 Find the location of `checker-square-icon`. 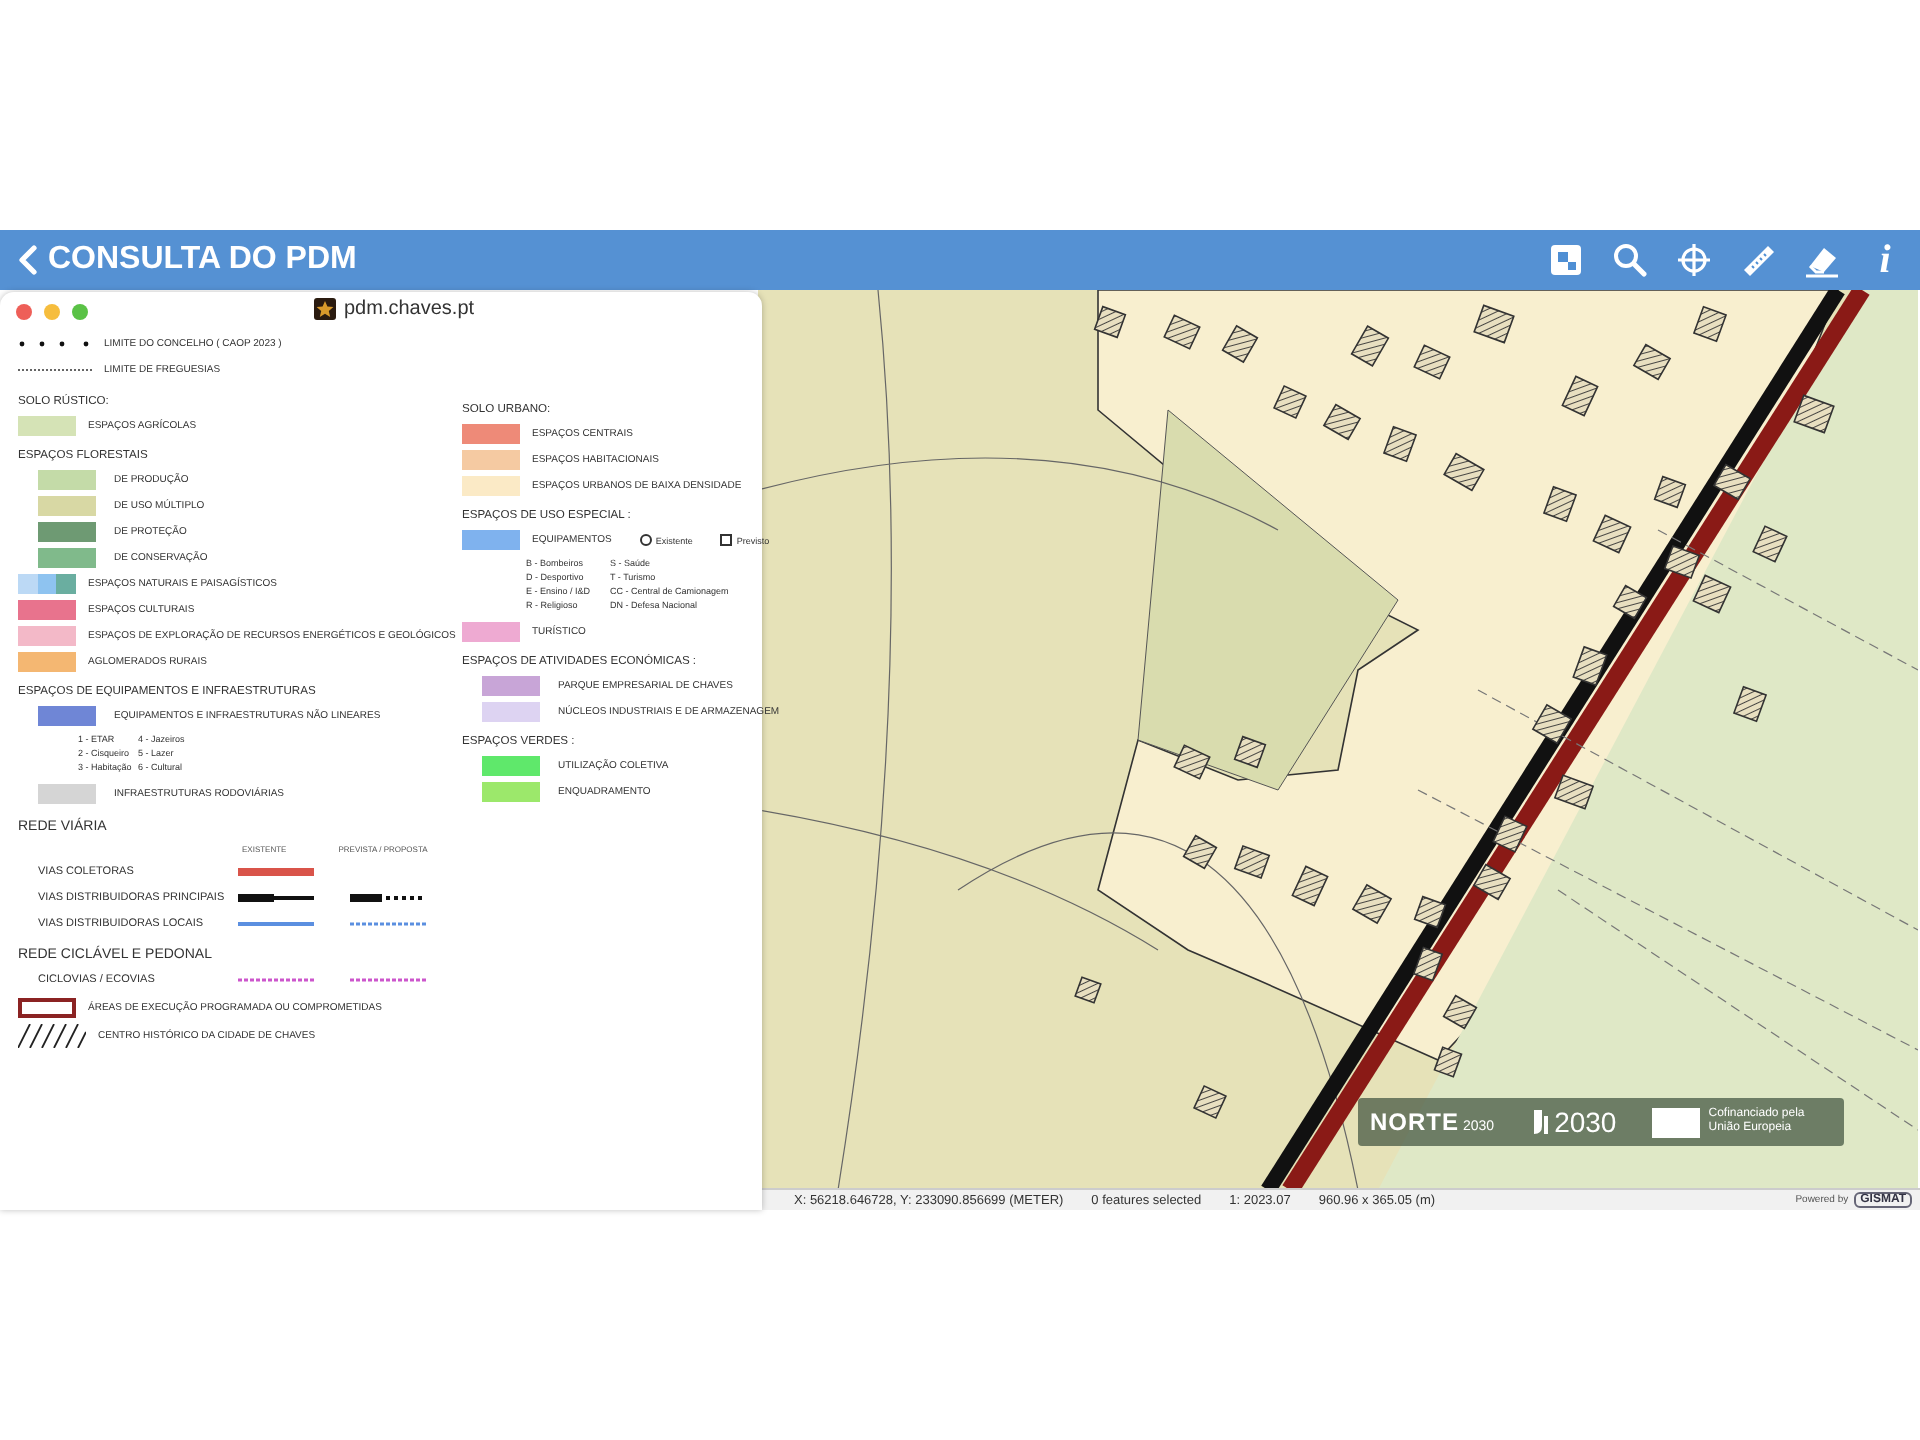

checker-square-icon is located at coordinates (1565, 260).